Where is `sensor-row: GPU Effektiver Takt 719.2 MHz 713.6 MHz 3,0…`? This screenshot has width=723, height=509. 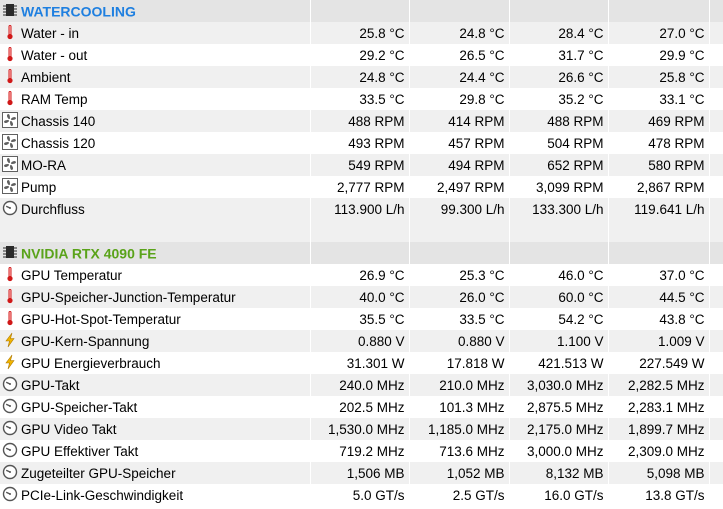
sensor-row: GPU Effektiver Takt 719.2 MHz 713.6 MHz 3,0… is located at coordinates (361, 451).